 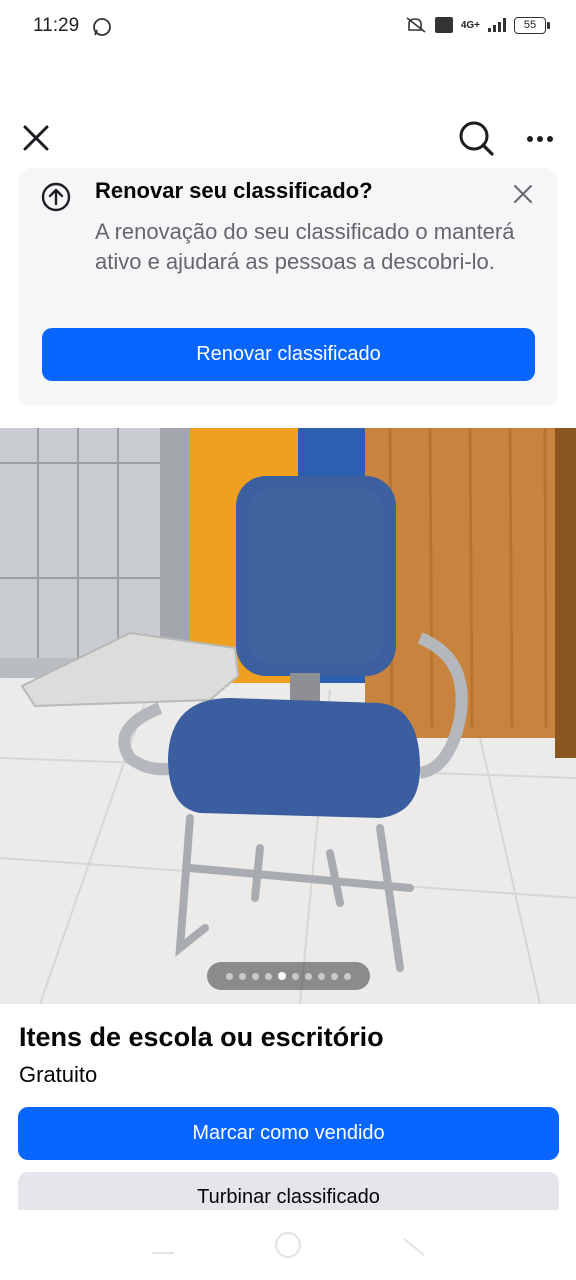 I want to click on system-navigation-bar, so click(x=288, y=1245).